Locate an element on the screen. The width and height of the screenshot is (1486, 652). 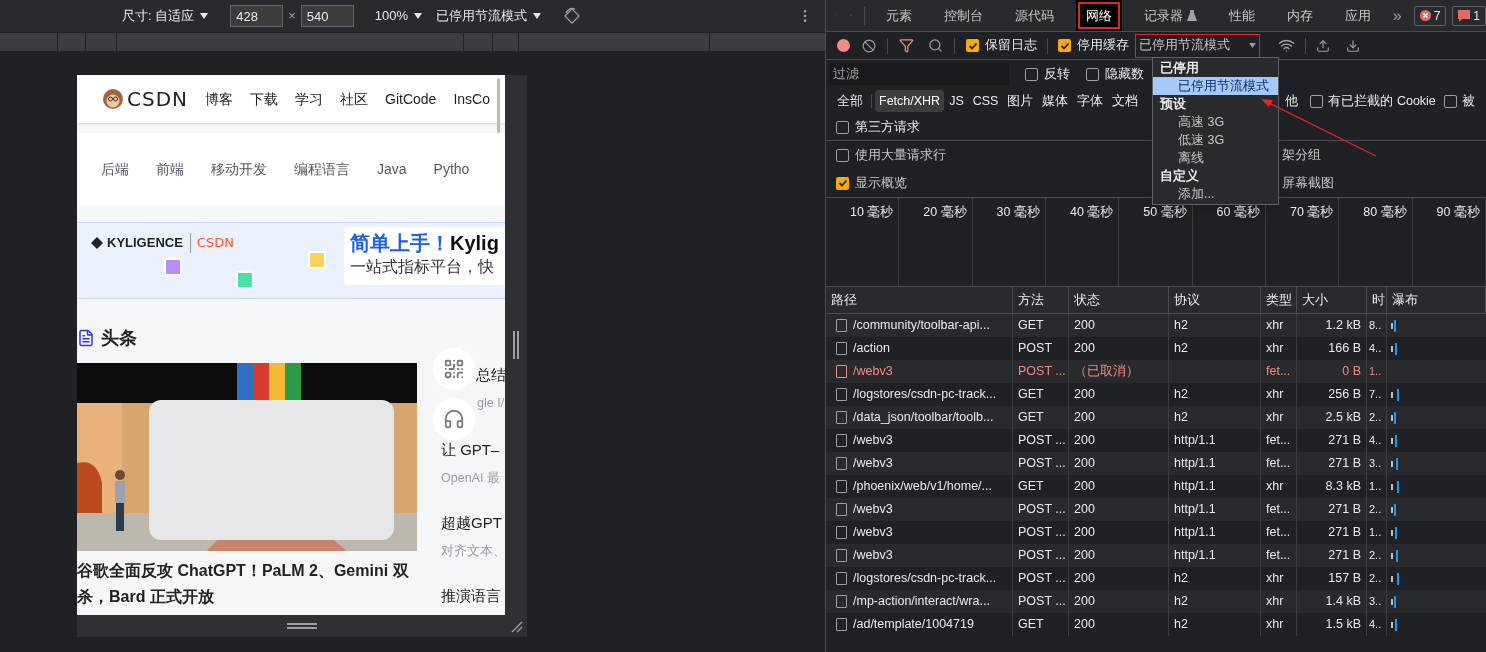
export-icon is located at coordinates (1353, 45).